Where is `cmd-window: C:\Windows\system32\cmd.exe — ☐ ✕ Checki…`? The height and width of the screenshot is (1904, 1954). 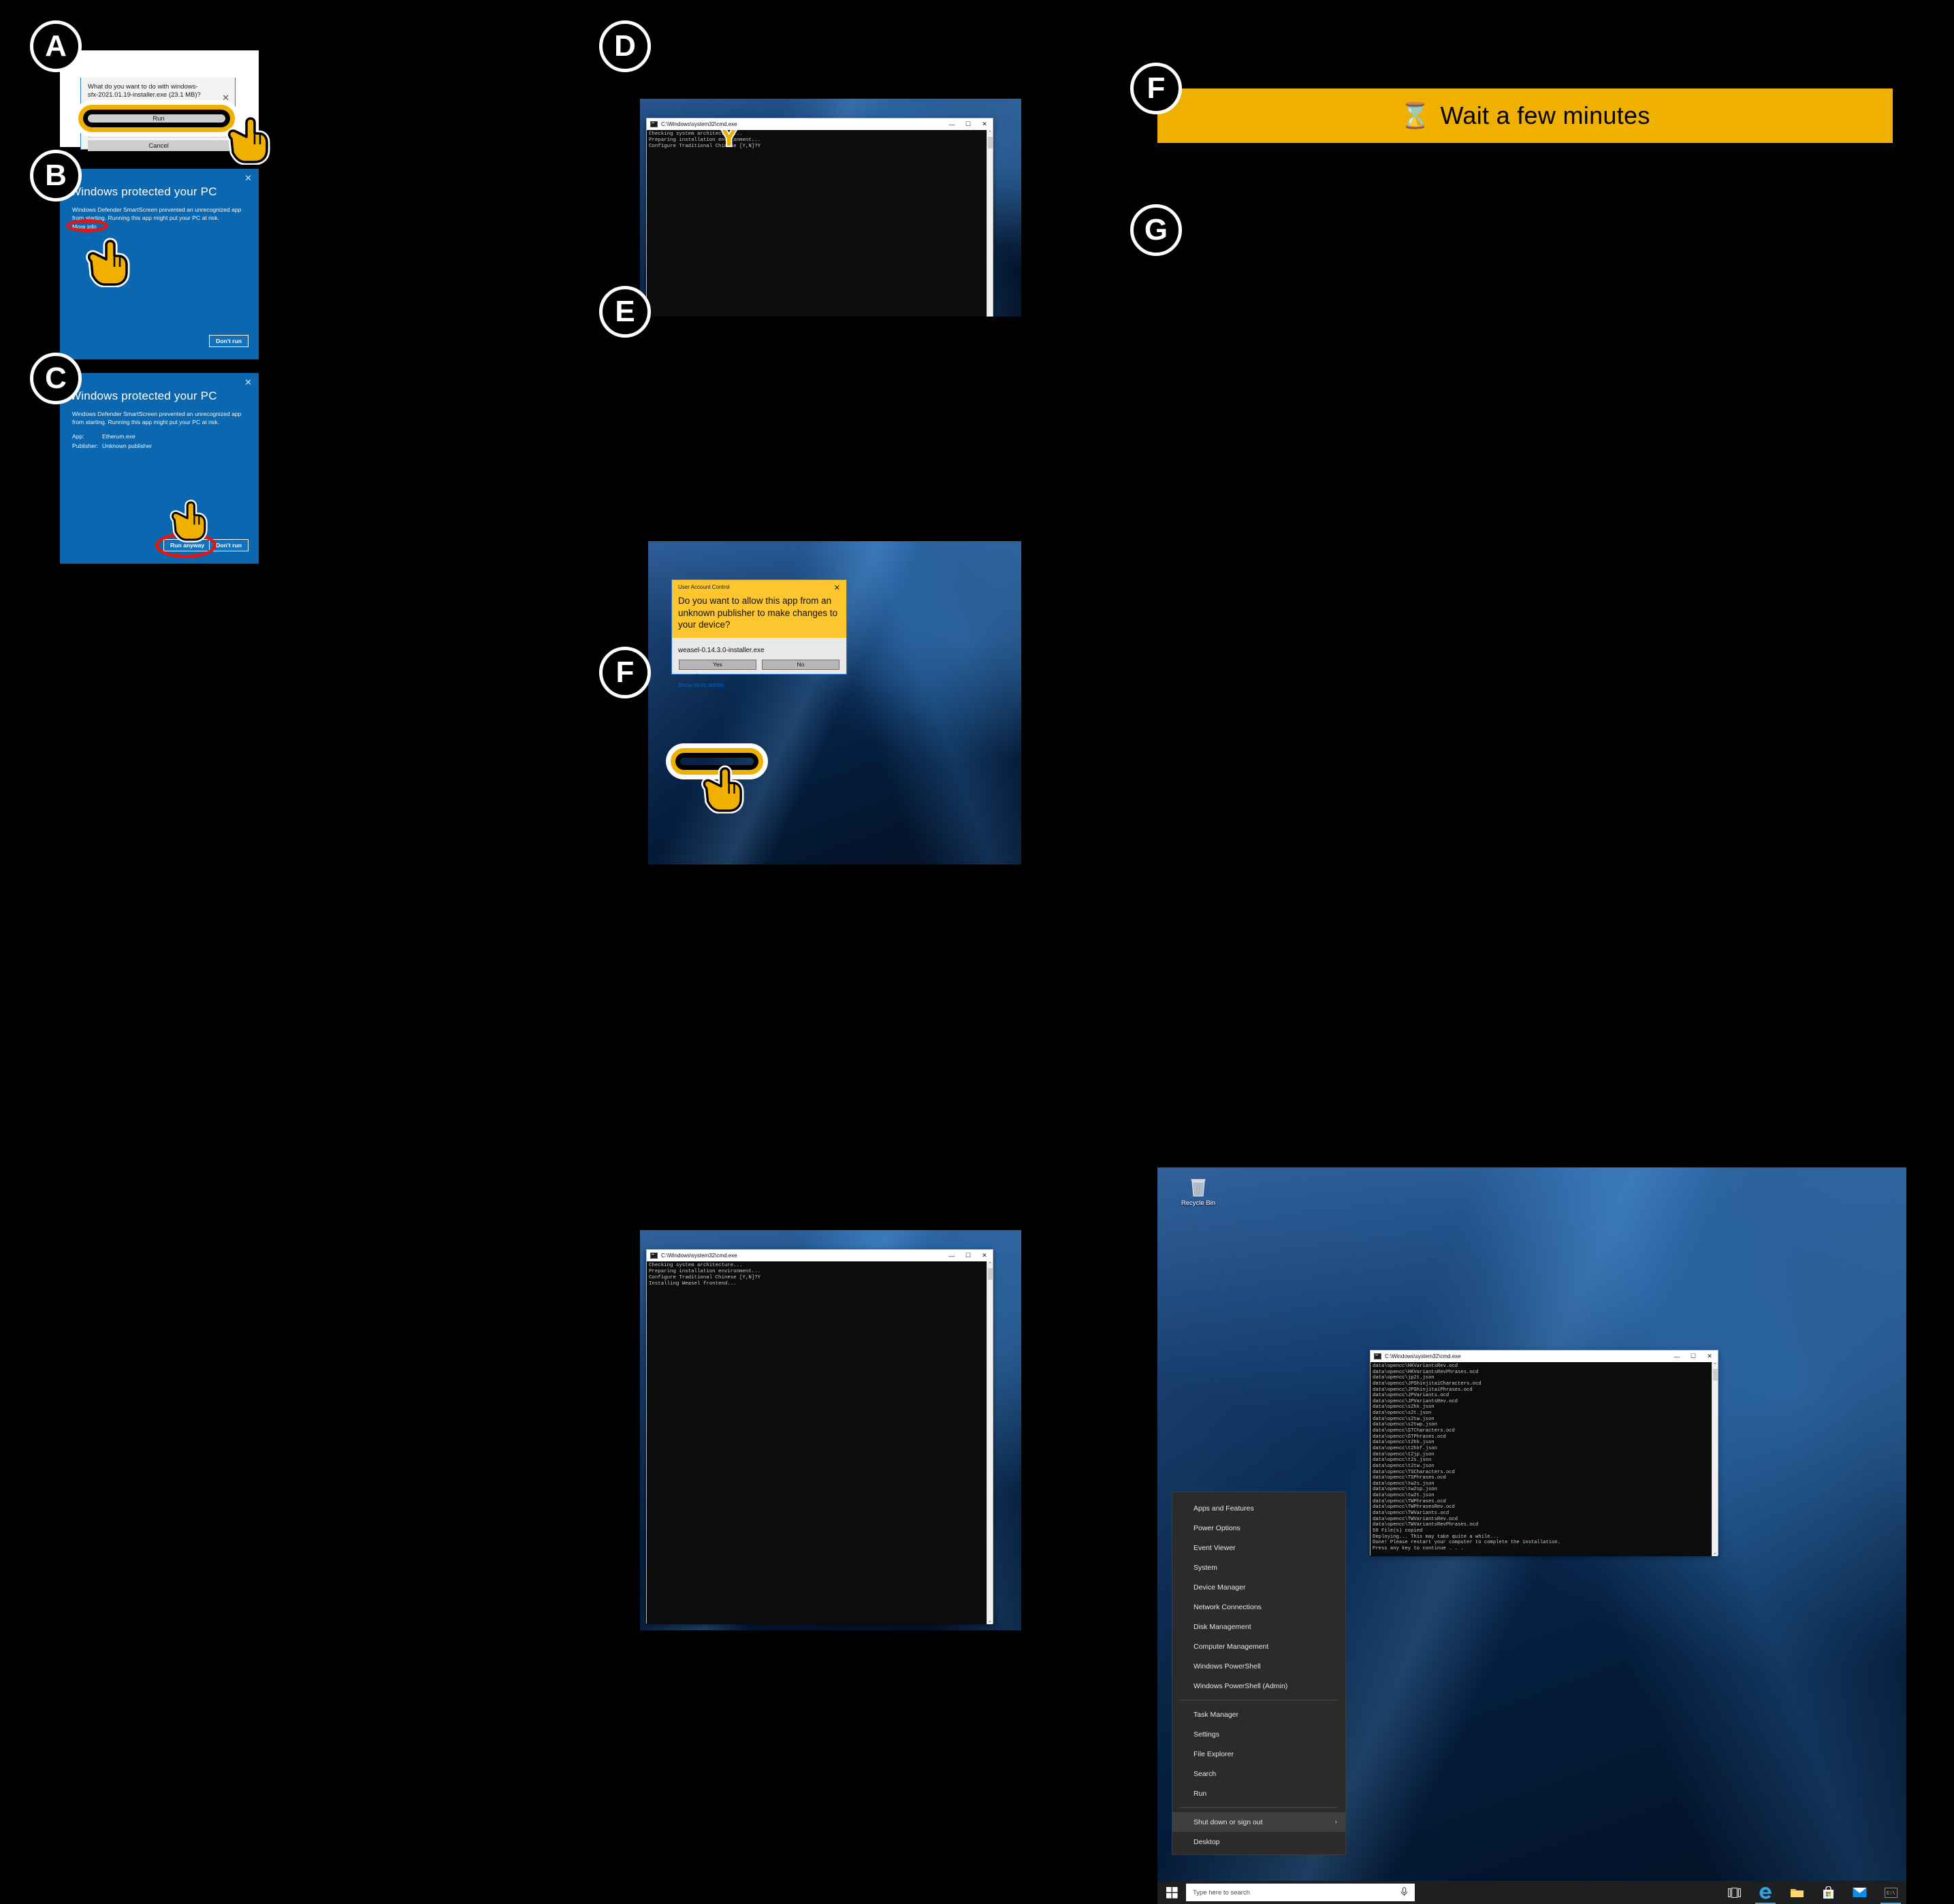 cmd-window: C:\Windows\system32\cmd.exe — ☐ ✕ Checki… is located at coordinates (819, 1437).